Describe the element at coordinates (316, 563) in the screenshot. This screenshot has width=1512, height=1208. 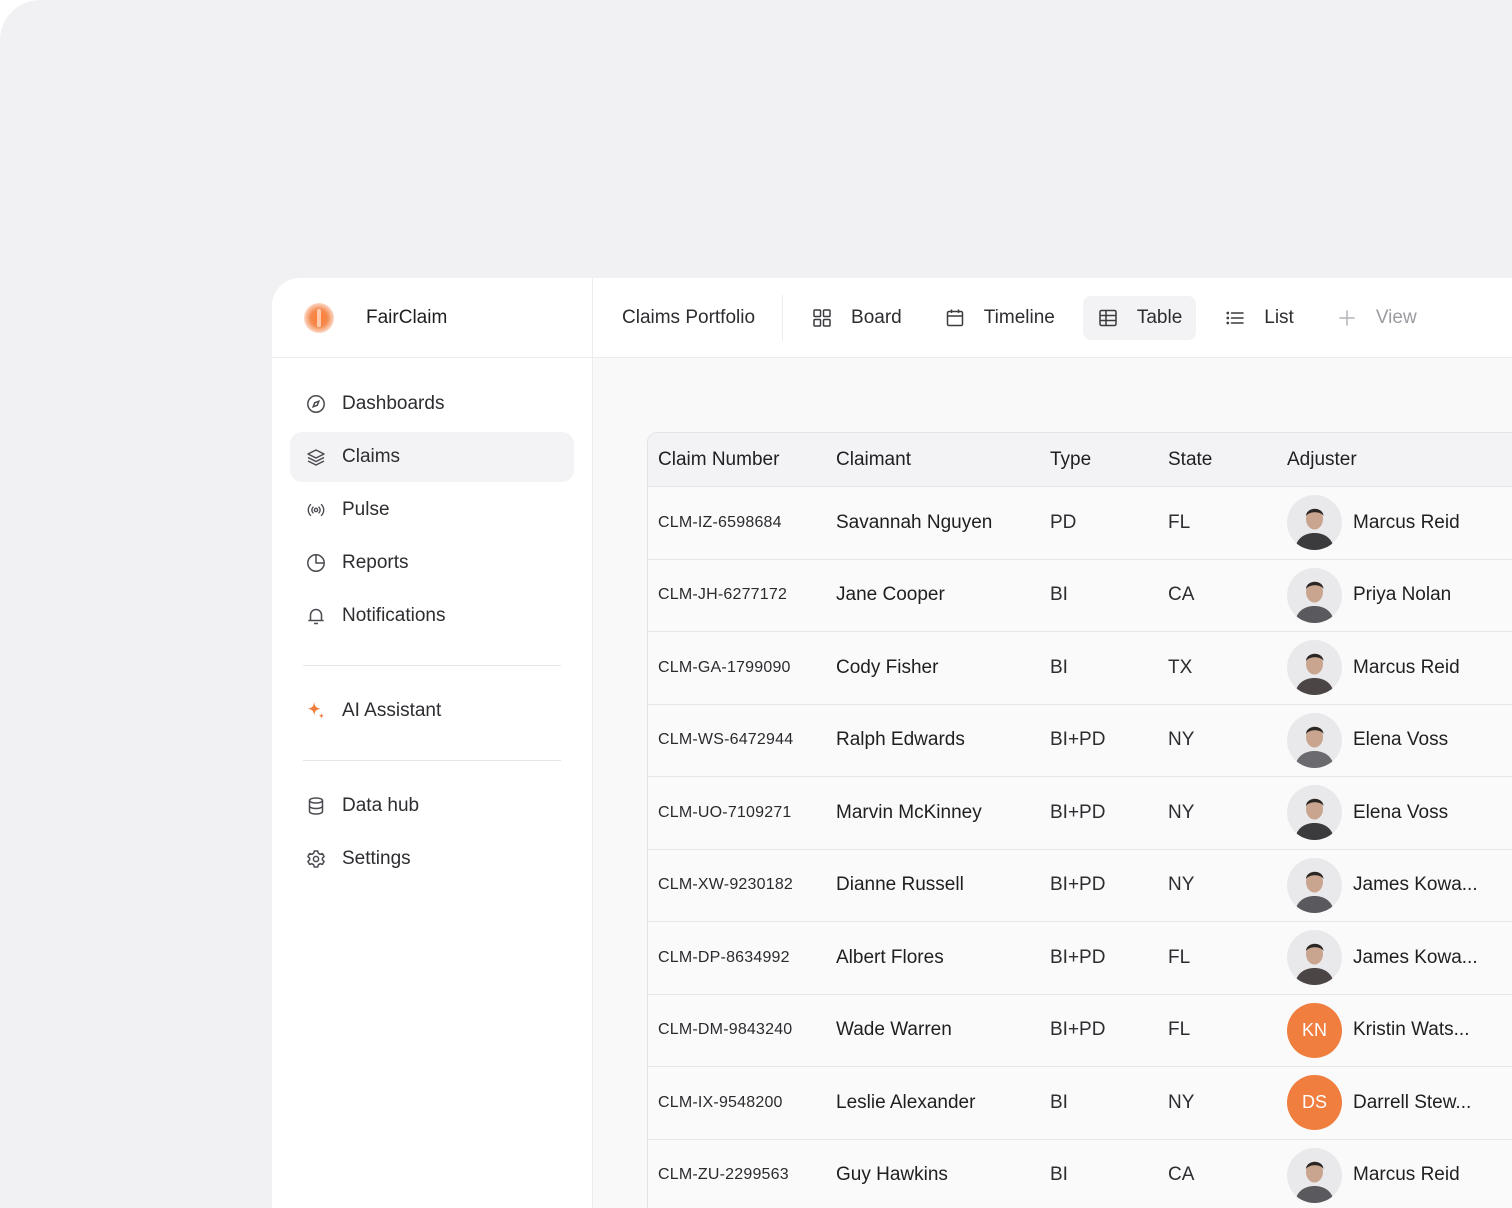
I see `pie-chart-icon` at that location.